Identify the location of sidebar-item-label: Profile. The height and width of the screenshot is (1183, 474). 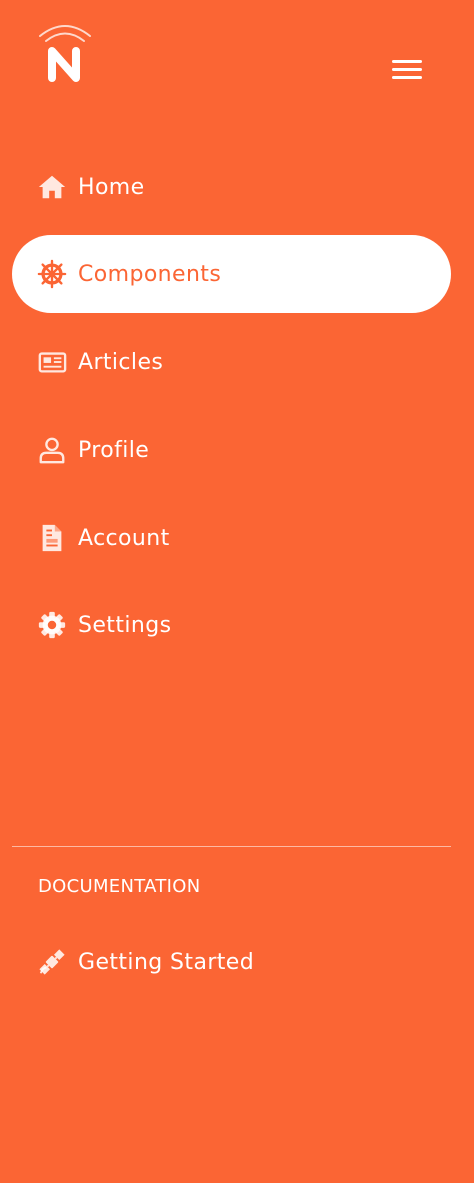
(114, 450).